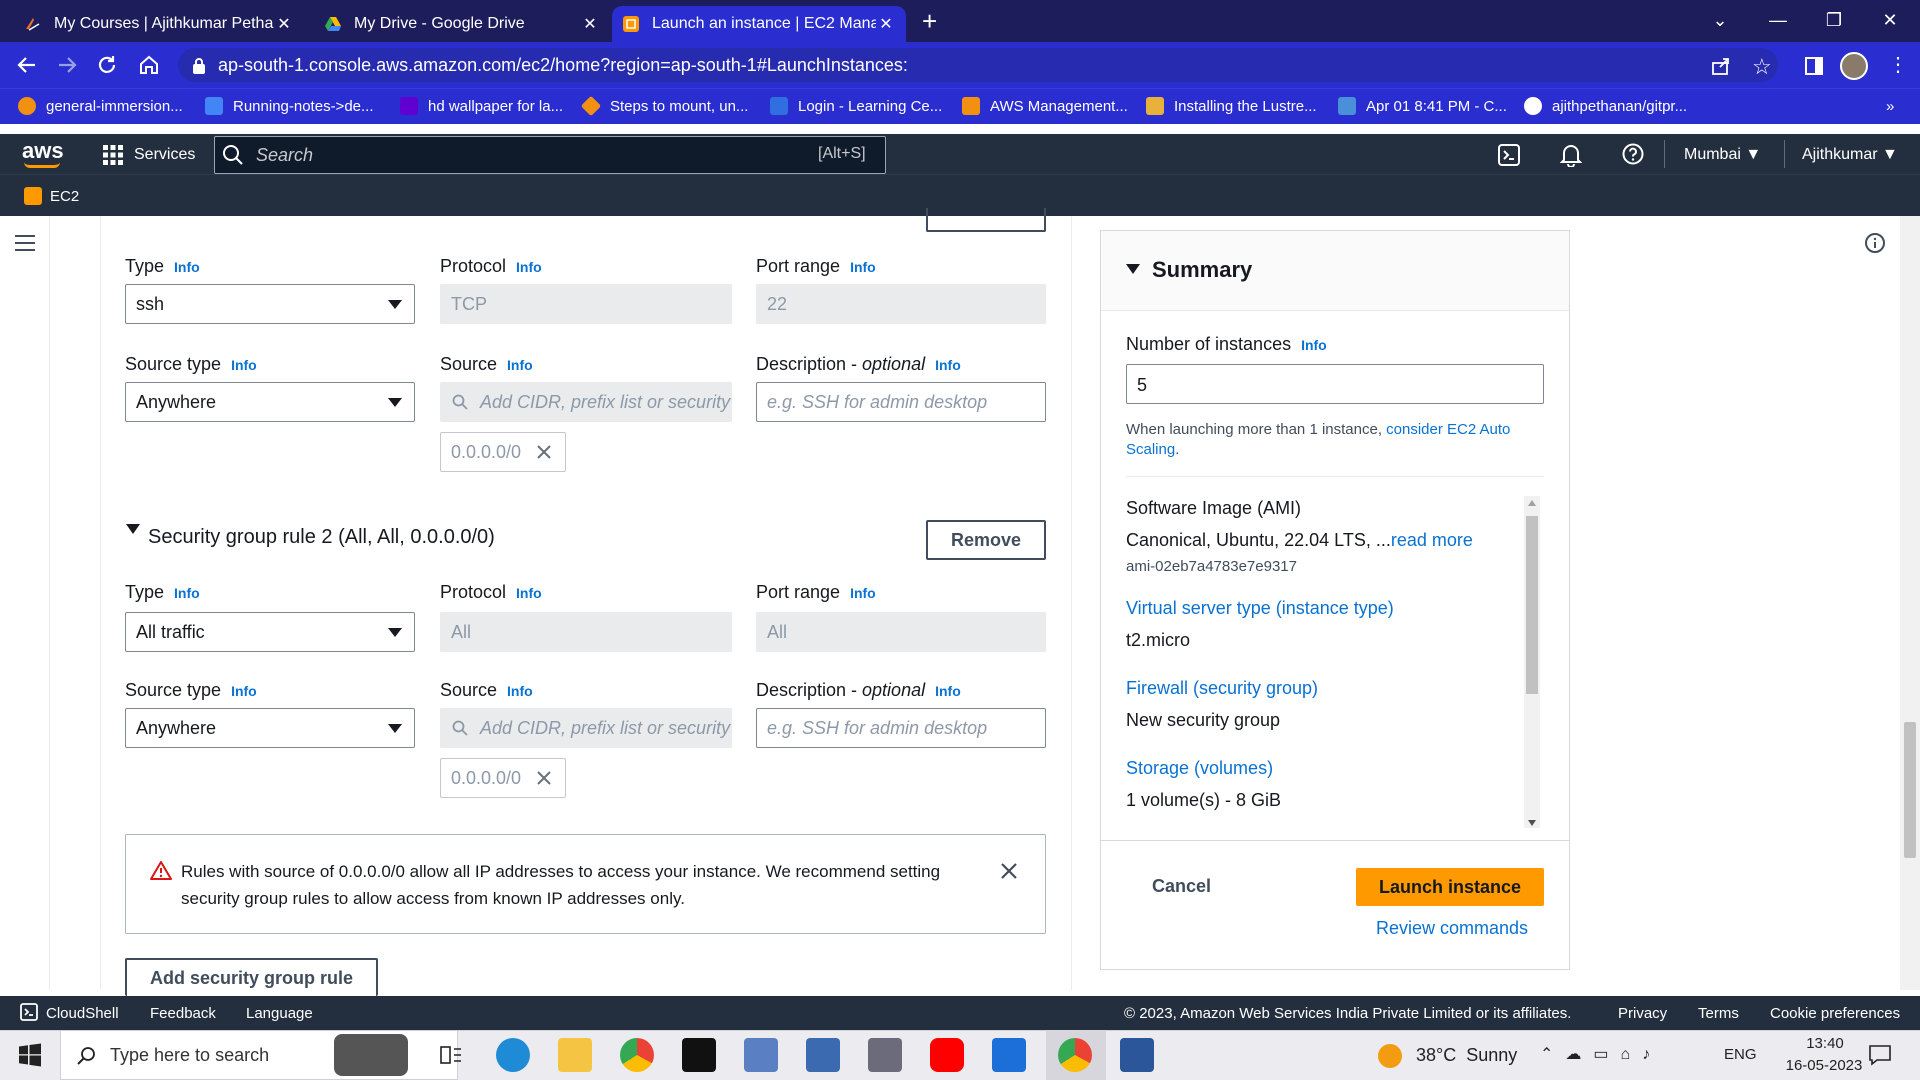 The image size is (1920, 1080). What do you see at coordinates (1898, 64) in the screenshot?
I see `menu-dots-icon: ⋮` at bounding box center [1898, 64].